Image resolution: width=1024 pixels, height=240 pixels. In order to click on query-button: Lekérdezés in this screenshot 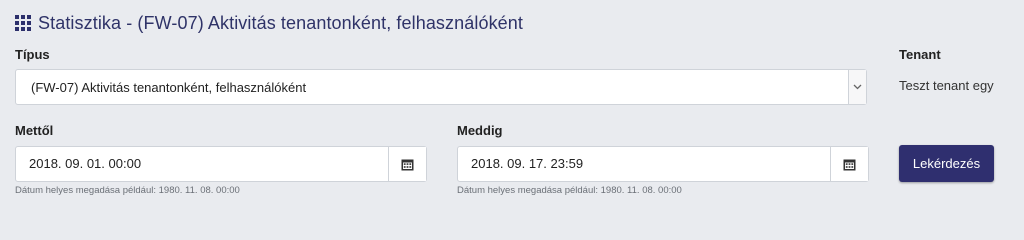, I will do `click(946, 163)`.